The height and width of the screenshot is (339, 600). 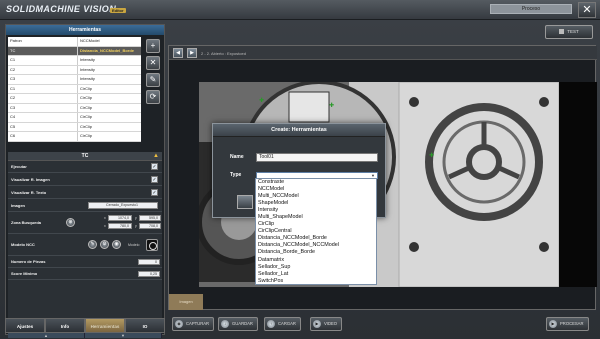 I want to click on tool-properties-name: TC, so click(x=85, y=156).